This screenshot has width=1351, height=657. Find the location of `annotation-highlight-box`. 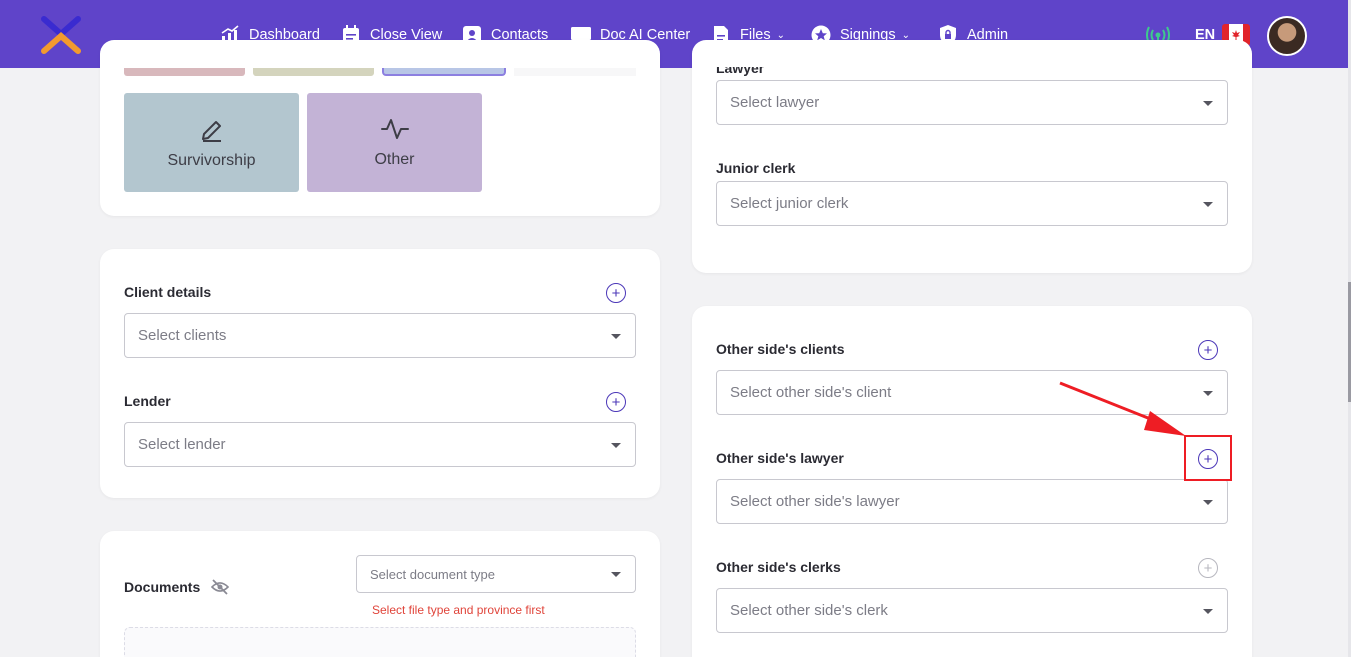

annotation-highlight-box is located at coordinates (1208, 458).